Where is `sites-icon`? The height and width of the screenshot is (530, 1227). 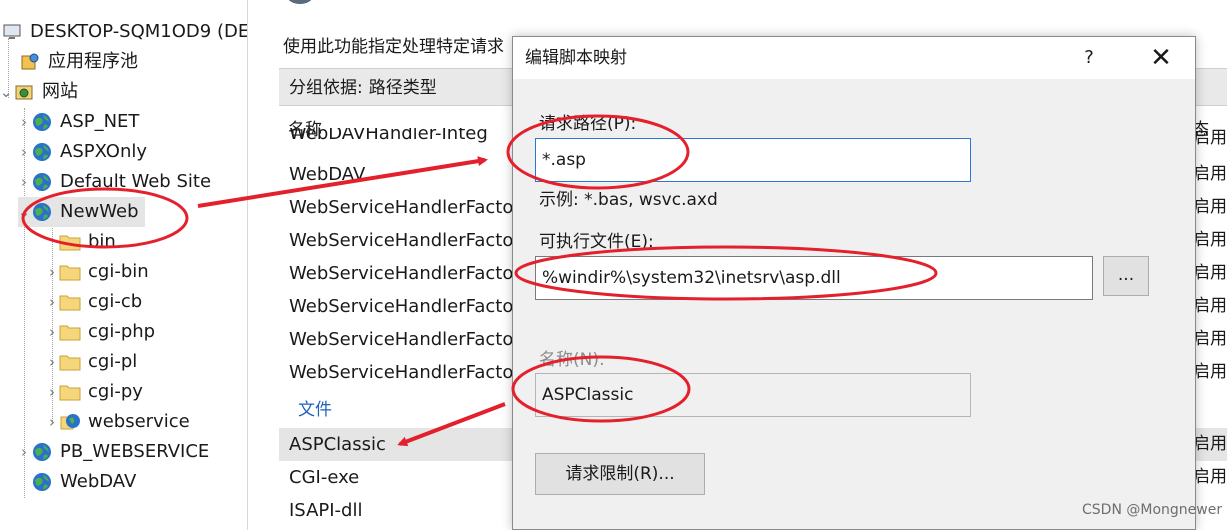 sites-icon is located at coordinates (24, 92).